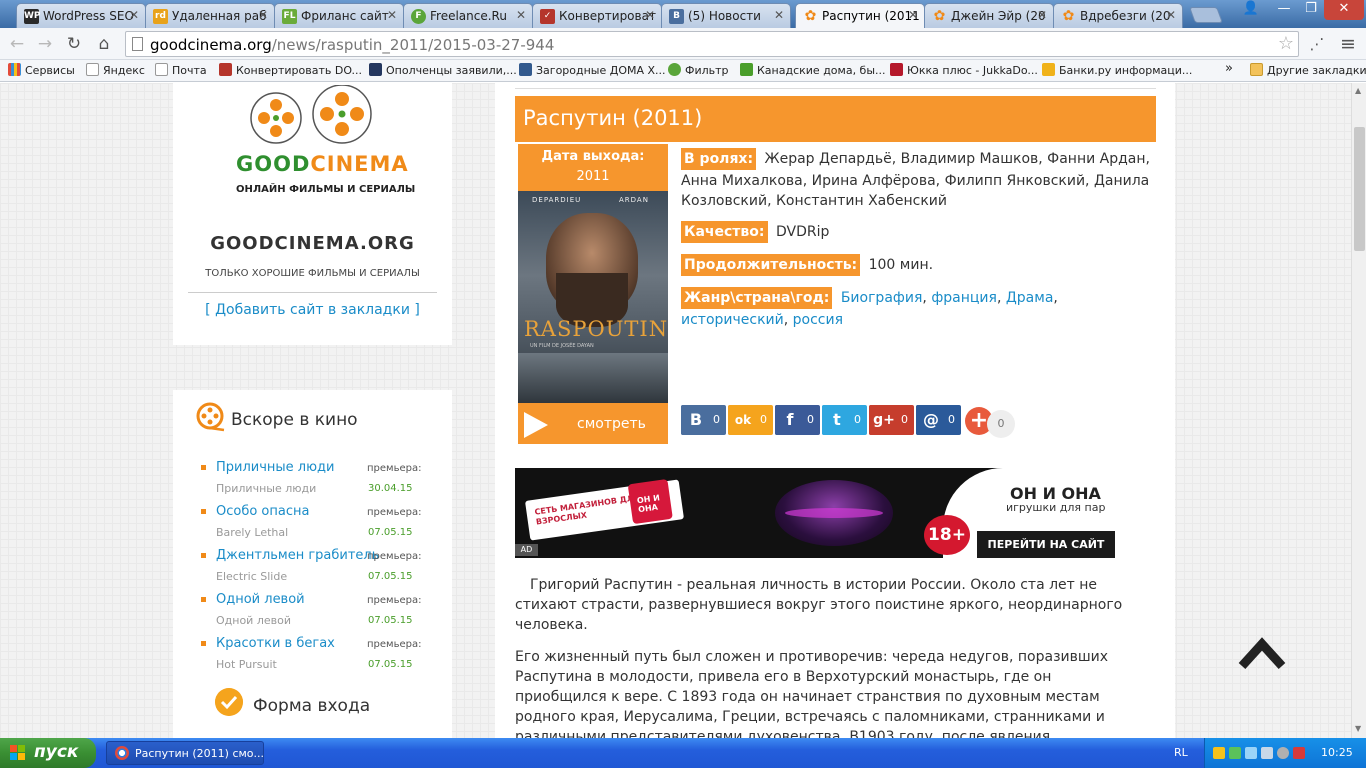  Describe the element at coordinates (260, 599) in the screenshot. I see `movie-link: Одной левой` at that location.